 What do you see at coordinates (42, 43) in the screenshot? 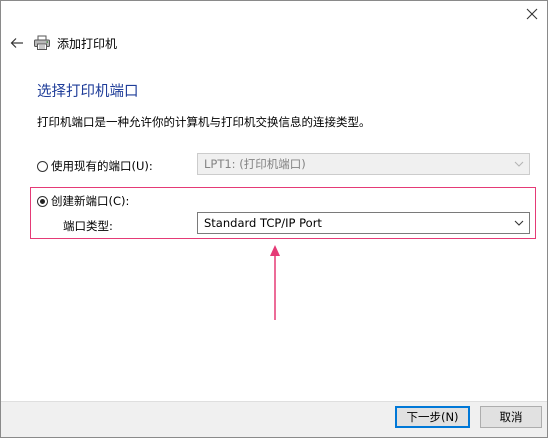
I see `printer-icon` at bounding box center [42, 43].